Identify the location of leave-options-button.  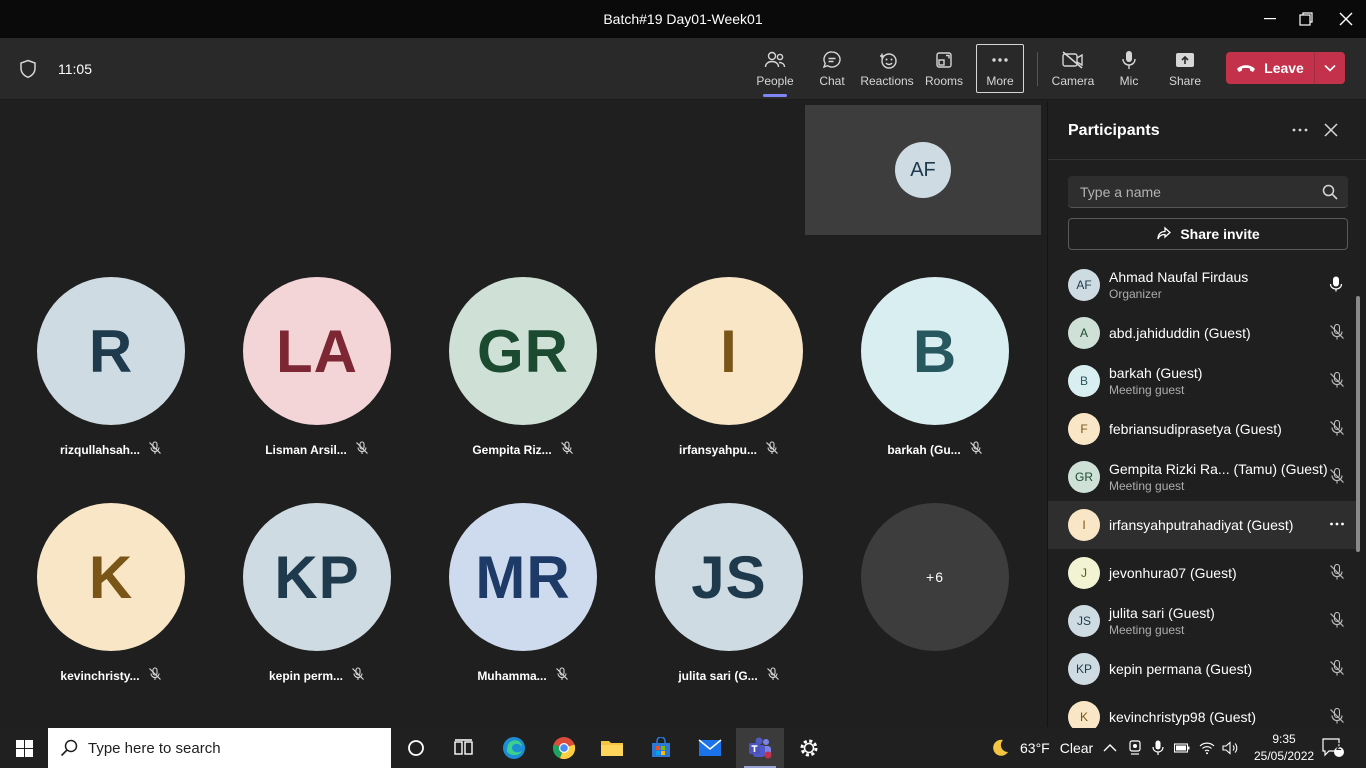
(1330, 68).